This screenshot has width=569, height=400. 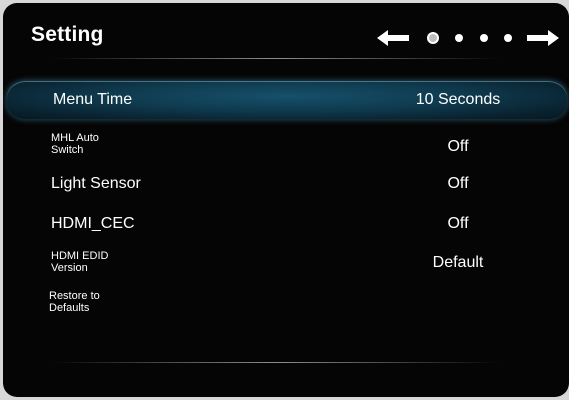 I want to click on menu-item-label: Menu Time, so click(x=93, y=99).